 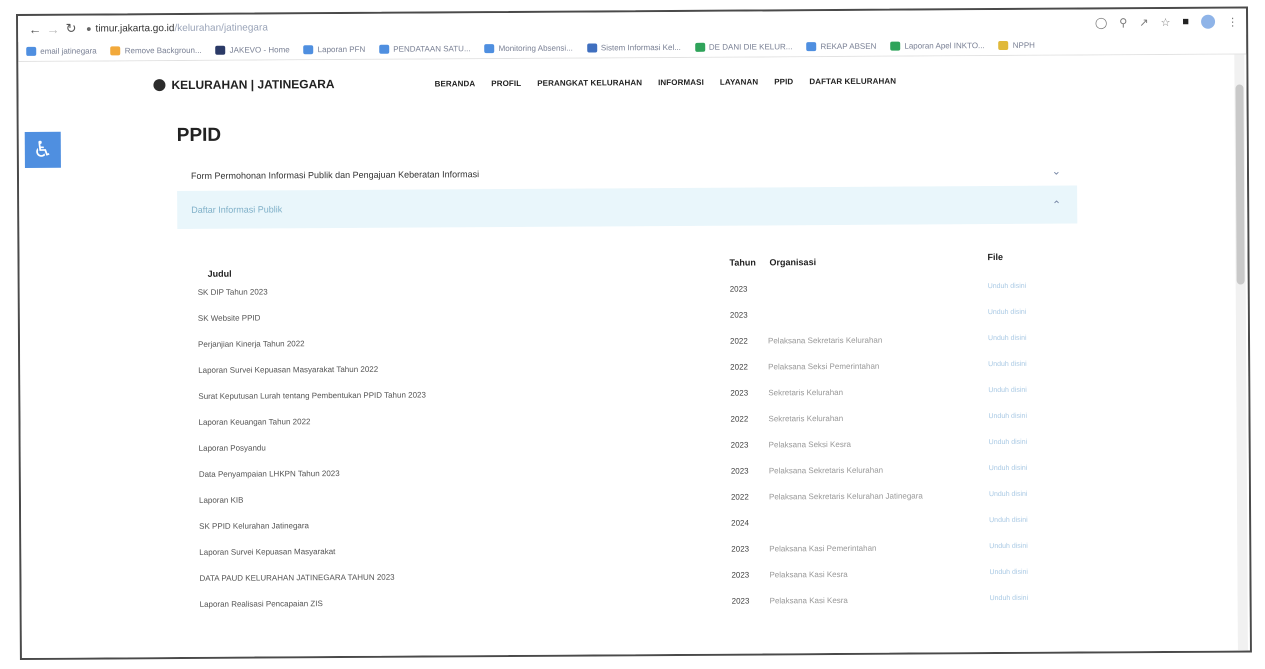 What do you see at coordinates (35, 28) in the screenshot?
I see `back-arrow-icon: ←` at bounding box center [35, 28].